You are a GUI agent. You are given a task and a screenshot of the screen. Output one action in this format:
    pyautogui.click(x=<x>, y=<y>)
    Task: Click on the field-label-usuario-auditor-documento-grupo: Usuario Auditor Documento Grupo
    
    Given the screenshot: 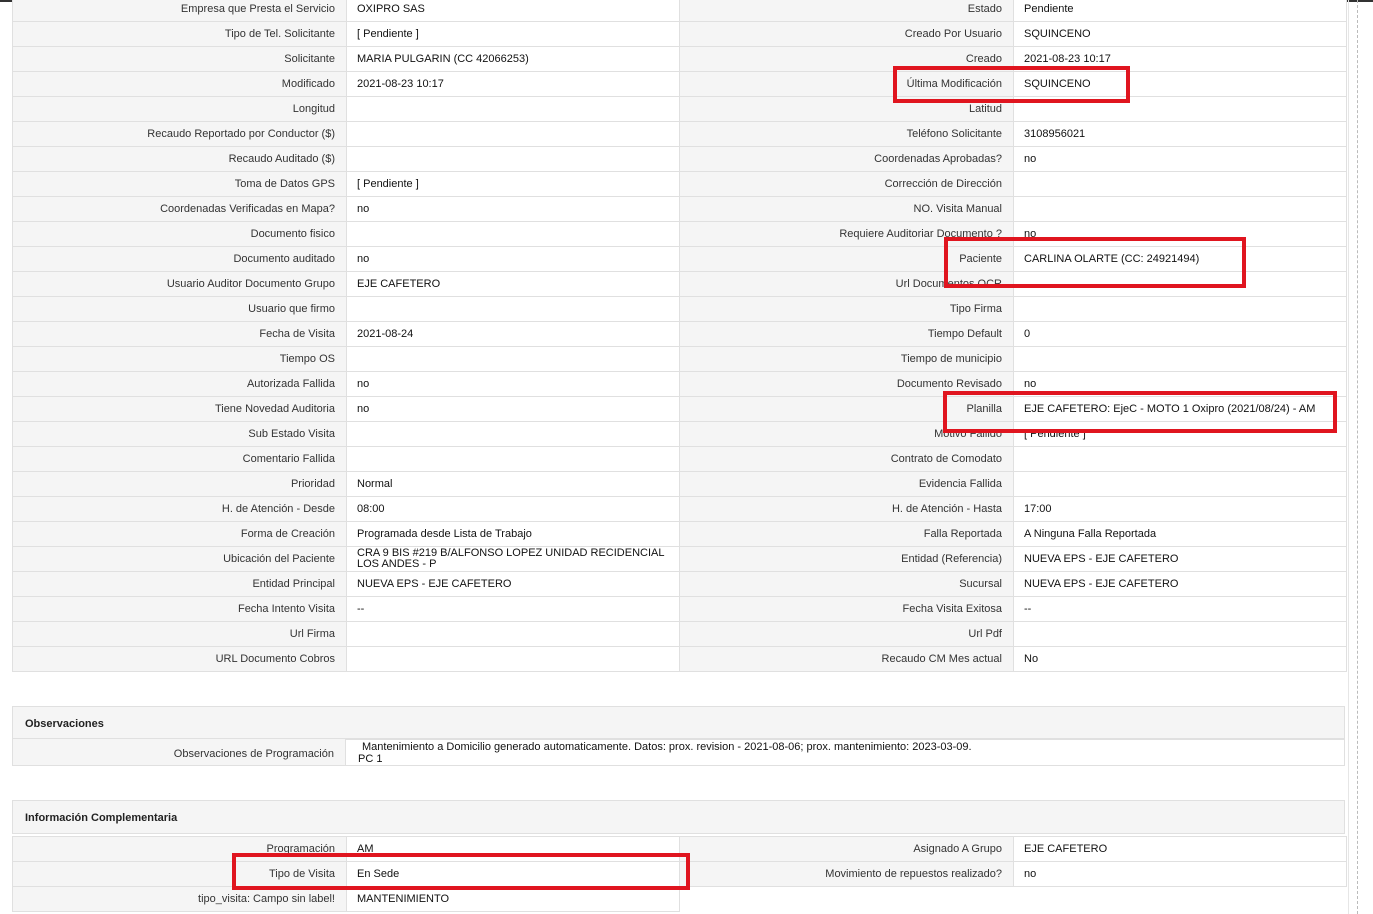 What is the action you would take?
    pyautogui.click(x=179, y=284)
    